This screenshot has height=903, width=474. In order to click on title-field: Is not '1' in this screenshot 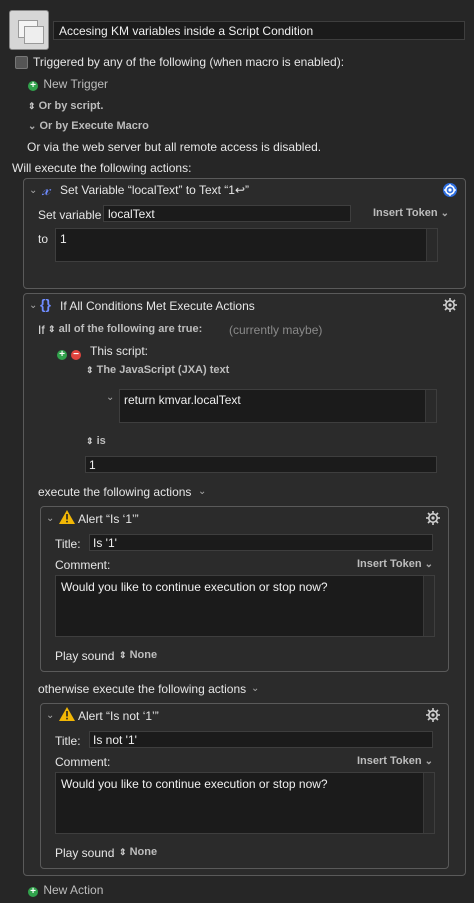, I will do `click(261, 739)`.